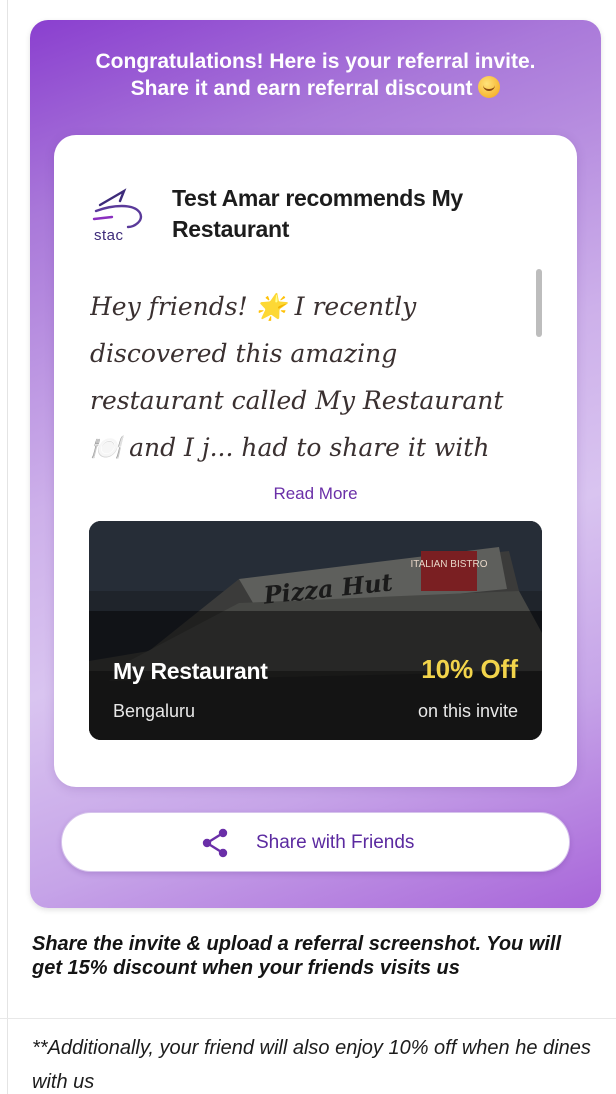  What do you see at coordinates (7, 547) in the screenshot?
I see `left-divider` at bounding box center [7, 547].